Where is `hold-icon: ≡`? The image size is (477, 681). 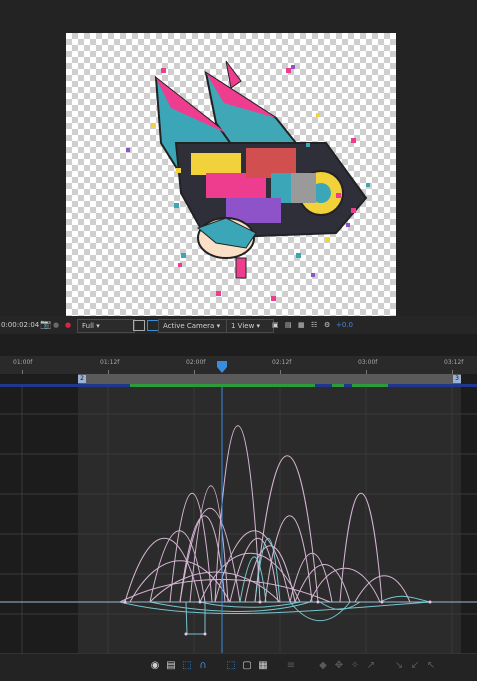
hold-icon: ≡ is located at coordinates (291, 666).